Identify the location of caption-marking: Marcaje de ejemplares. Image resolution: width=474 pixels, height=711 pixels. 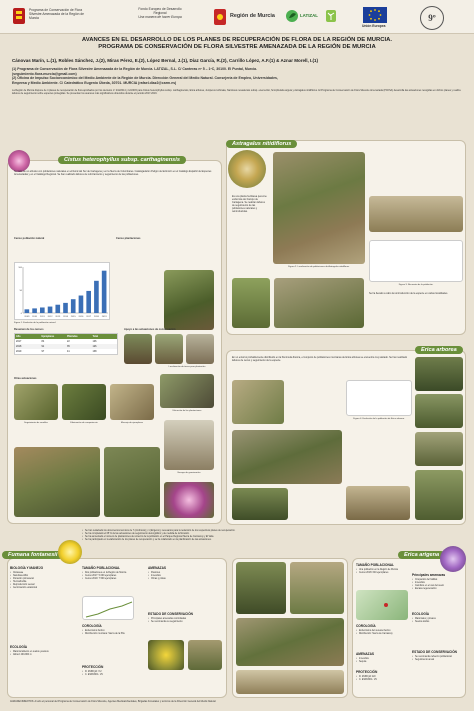
(132, 423).